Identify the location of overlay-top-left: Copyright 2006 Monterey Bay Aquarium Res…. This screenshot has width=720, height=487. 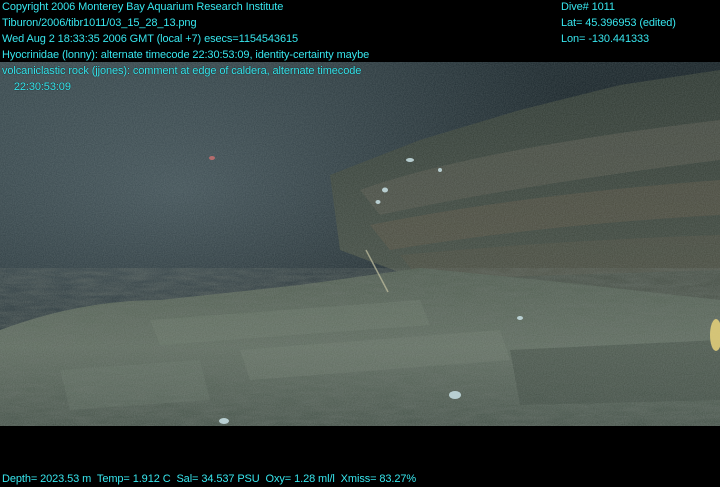
(185, 47).